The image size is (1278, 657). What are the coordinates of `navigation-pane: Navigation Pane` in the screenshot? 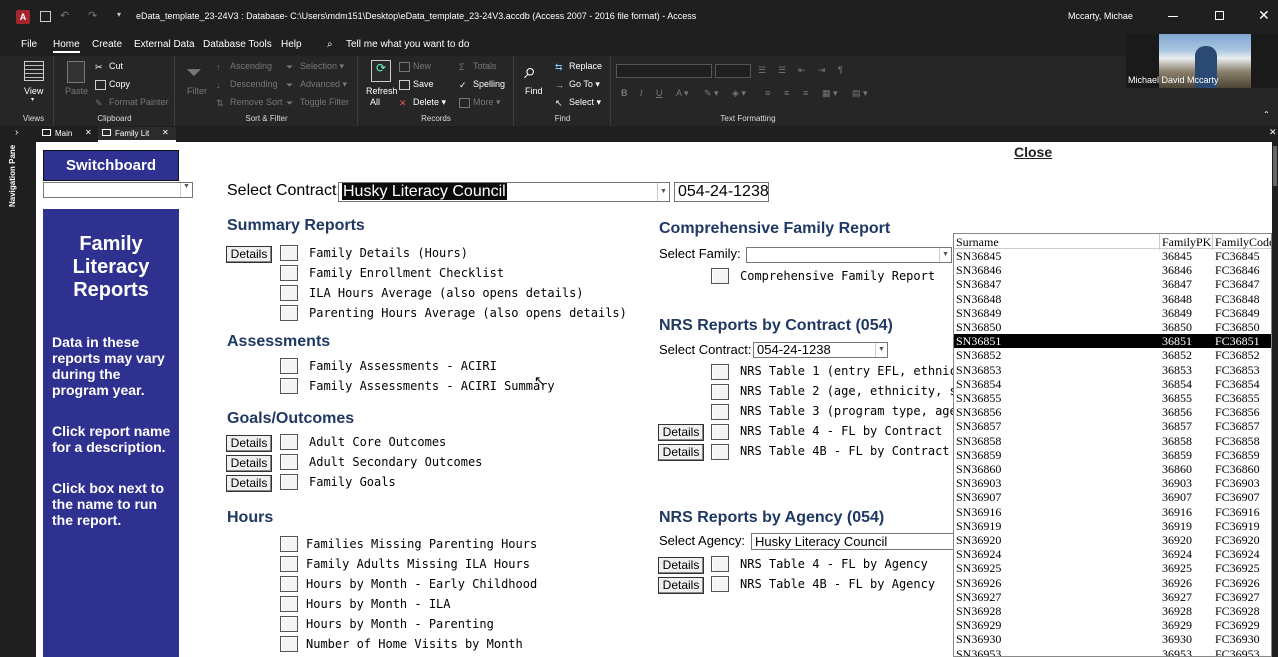 It's located at (18, 399).